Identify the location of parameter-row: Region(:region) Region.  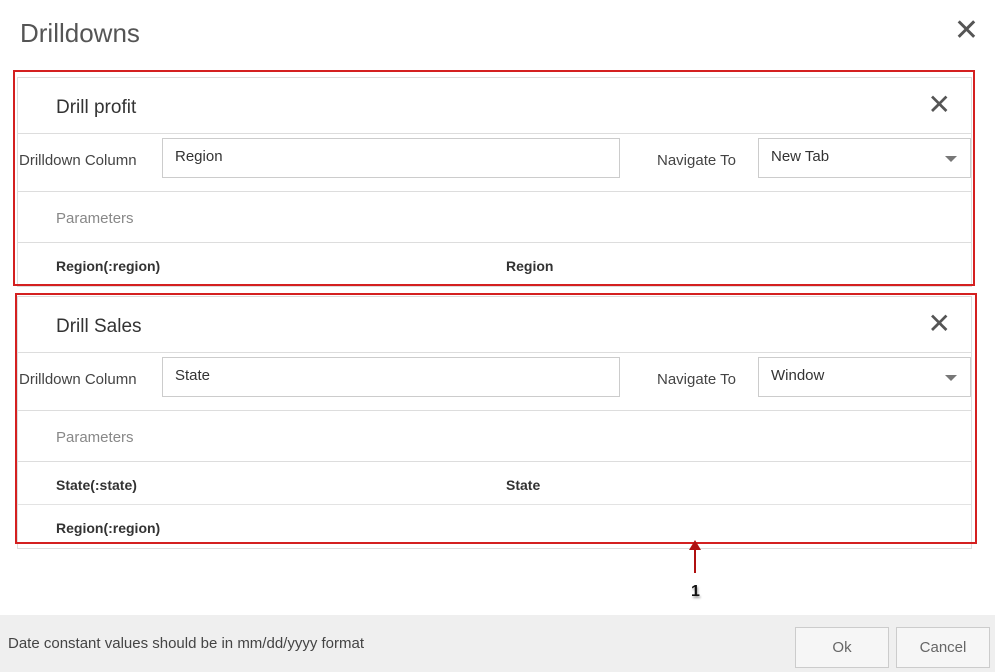
(494, 264).